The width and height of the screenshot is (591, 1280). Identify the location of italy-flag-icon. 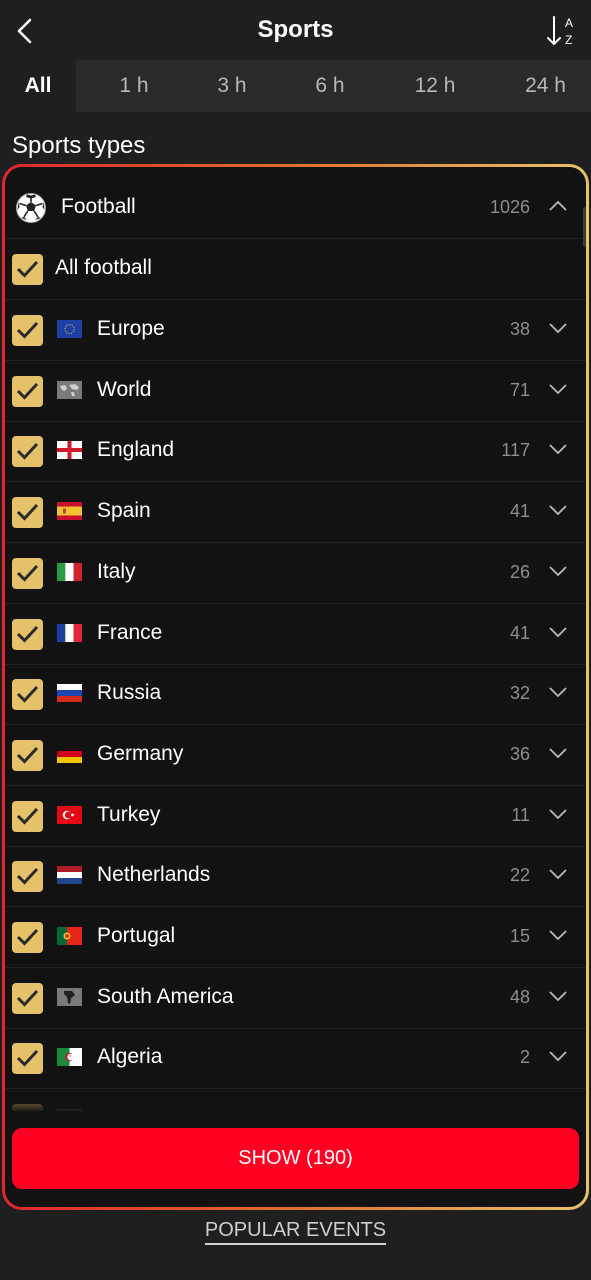
(69, 571).